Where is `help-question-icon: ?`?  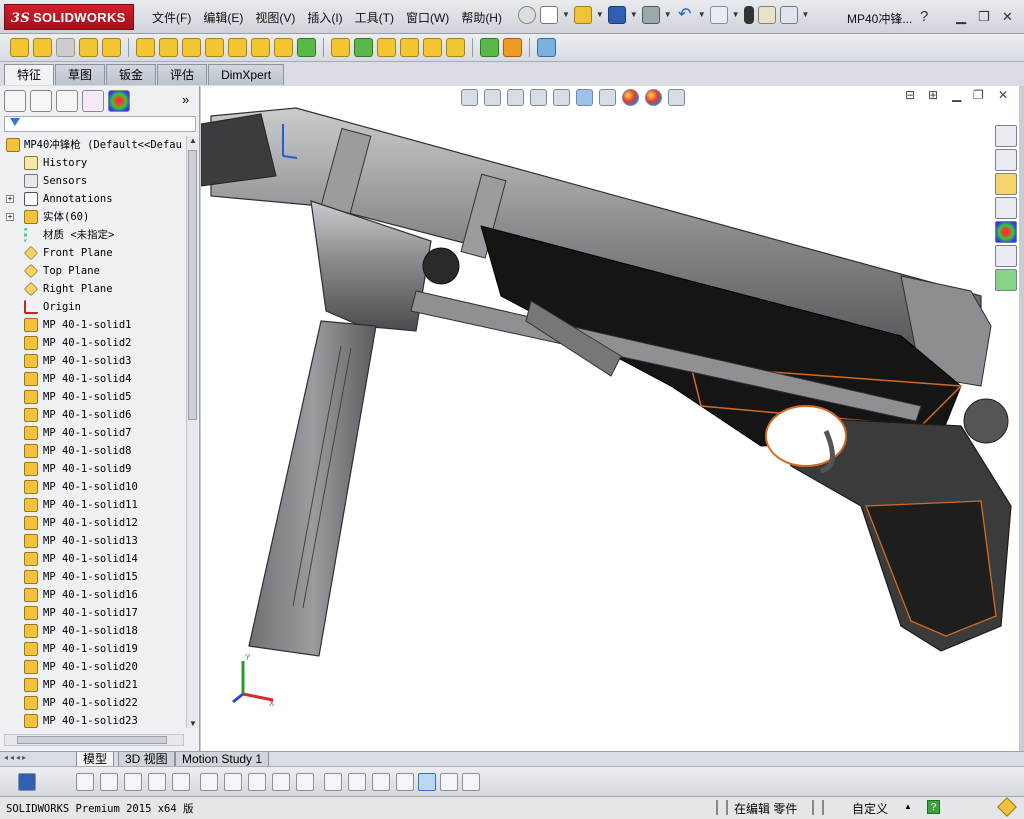 help-question-icon: ? is located at coordinates (924, 16).